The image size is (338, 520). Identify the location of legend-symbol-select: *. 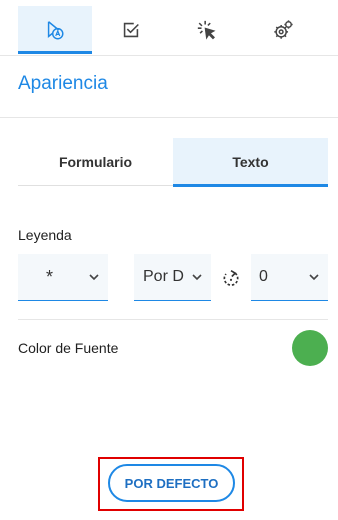
(63, 277).